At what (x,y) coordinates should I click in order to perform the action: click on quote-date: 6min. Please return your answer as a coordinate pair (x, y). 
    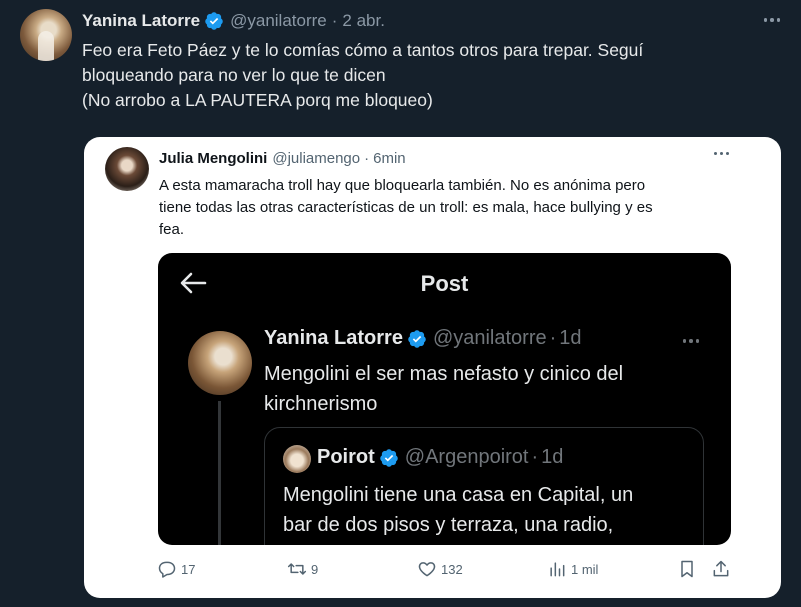
    Looking at the image, I should click on (389, 158).